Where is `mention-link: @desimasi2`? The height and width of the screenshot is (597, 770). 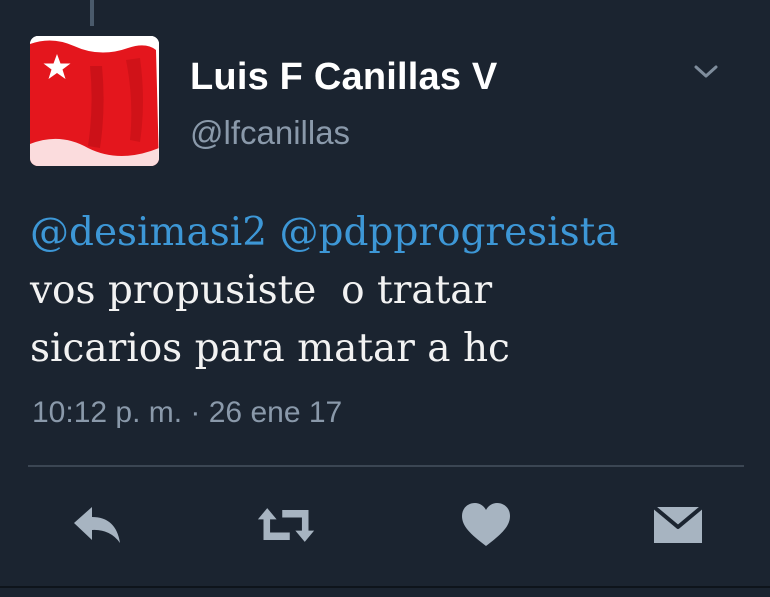
mention-link: @desimasi2 is located at coordinates (148, 232).